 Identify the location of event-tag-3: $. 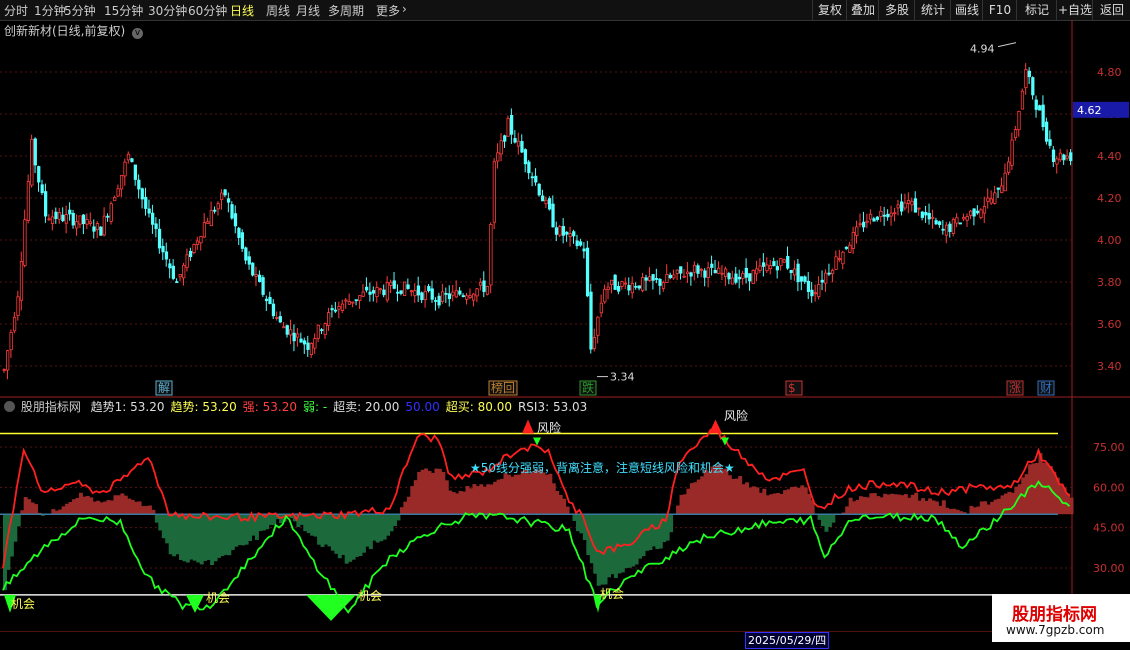
(792, 388).